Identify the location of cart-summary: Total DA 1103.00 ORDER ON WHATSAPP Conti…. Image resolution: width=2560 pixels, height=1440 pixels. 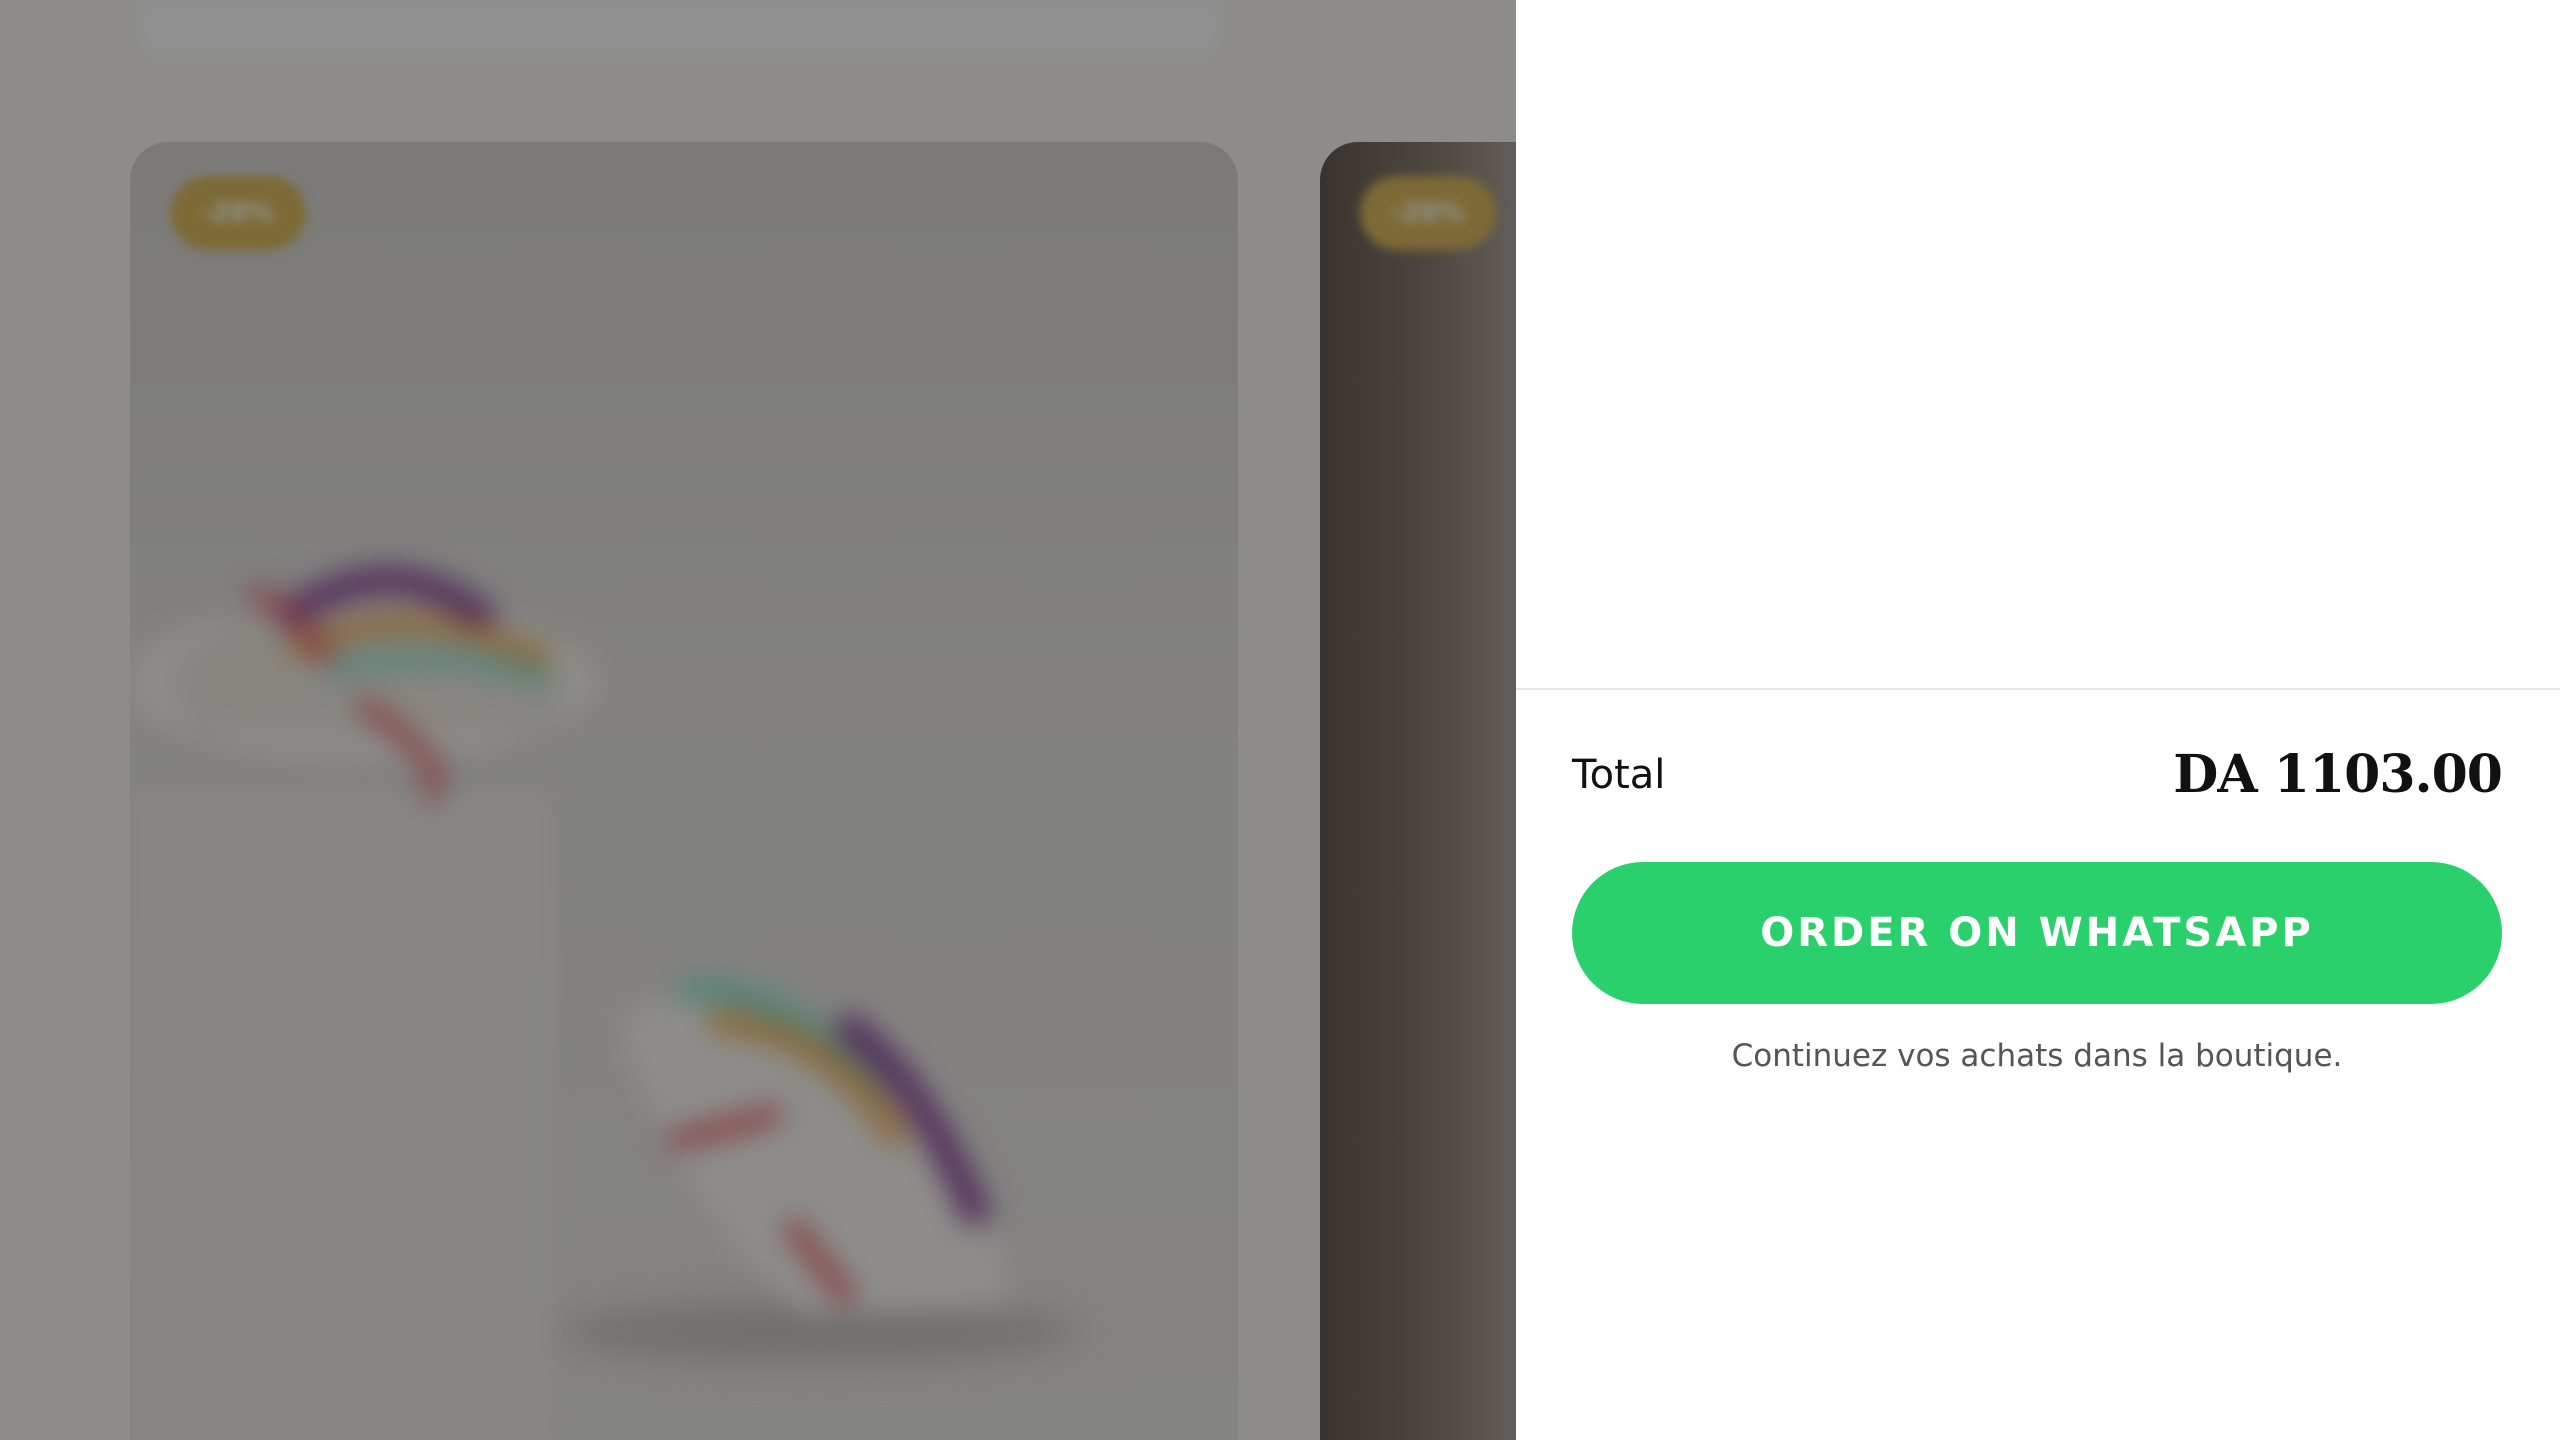
(2037, 882).